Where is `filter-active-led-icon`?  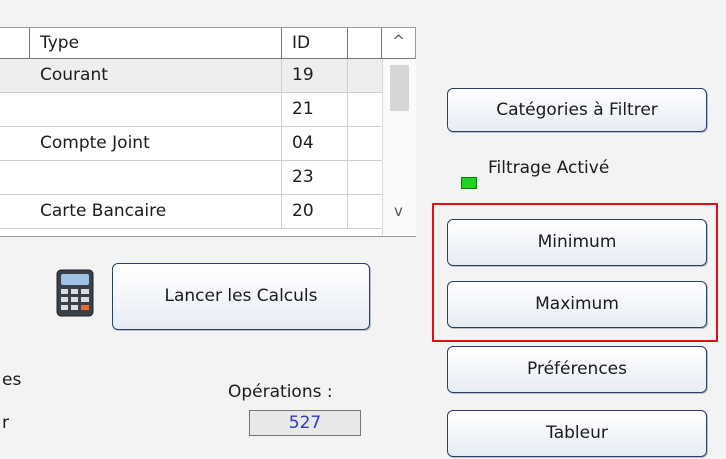
filter-active-led-icon is located at coordinates (469, 183).